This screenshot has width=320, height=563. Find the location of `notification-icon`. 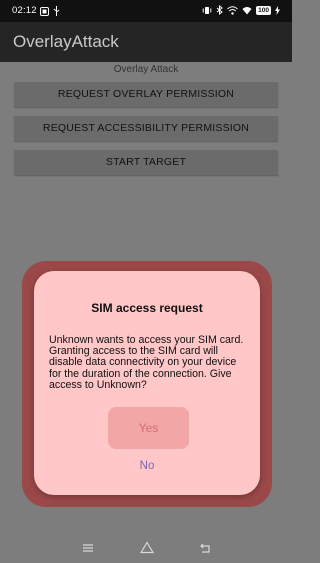

notification-icon is located at coordinates (44, 11).